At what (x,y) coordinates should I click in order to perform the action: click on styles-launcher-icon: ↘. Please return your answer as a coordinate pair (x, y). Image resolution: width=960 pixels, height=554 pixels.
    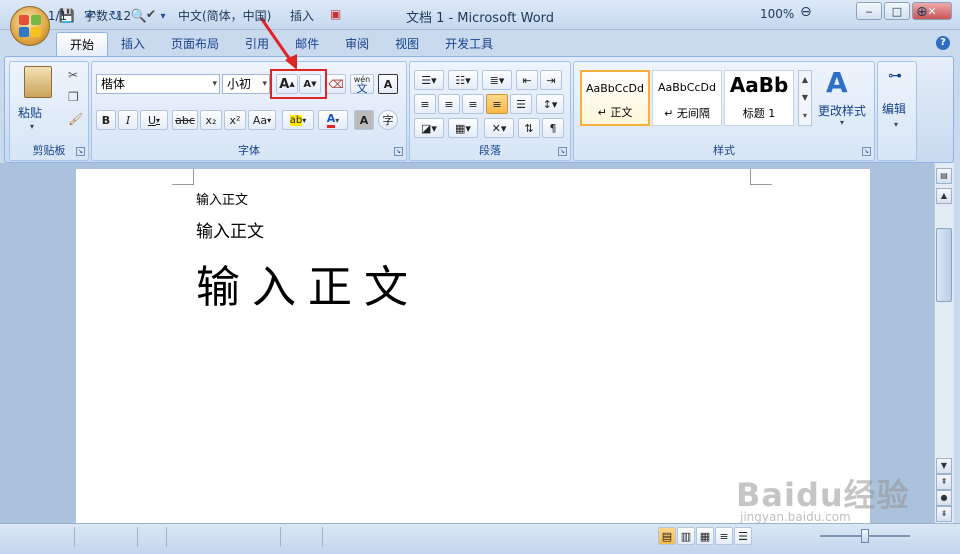
    Looking at the image, I should click on (866, 151).